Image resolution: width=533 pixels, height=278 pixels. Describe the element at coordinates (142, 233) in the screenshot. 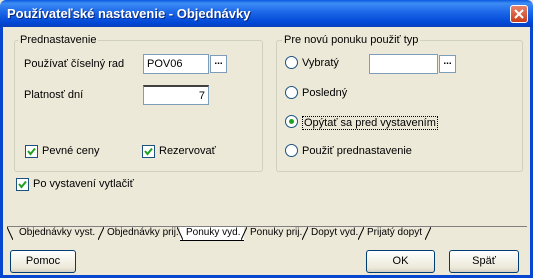

I see `tab-objednavky-prij: Objednávky prij.` at that location.